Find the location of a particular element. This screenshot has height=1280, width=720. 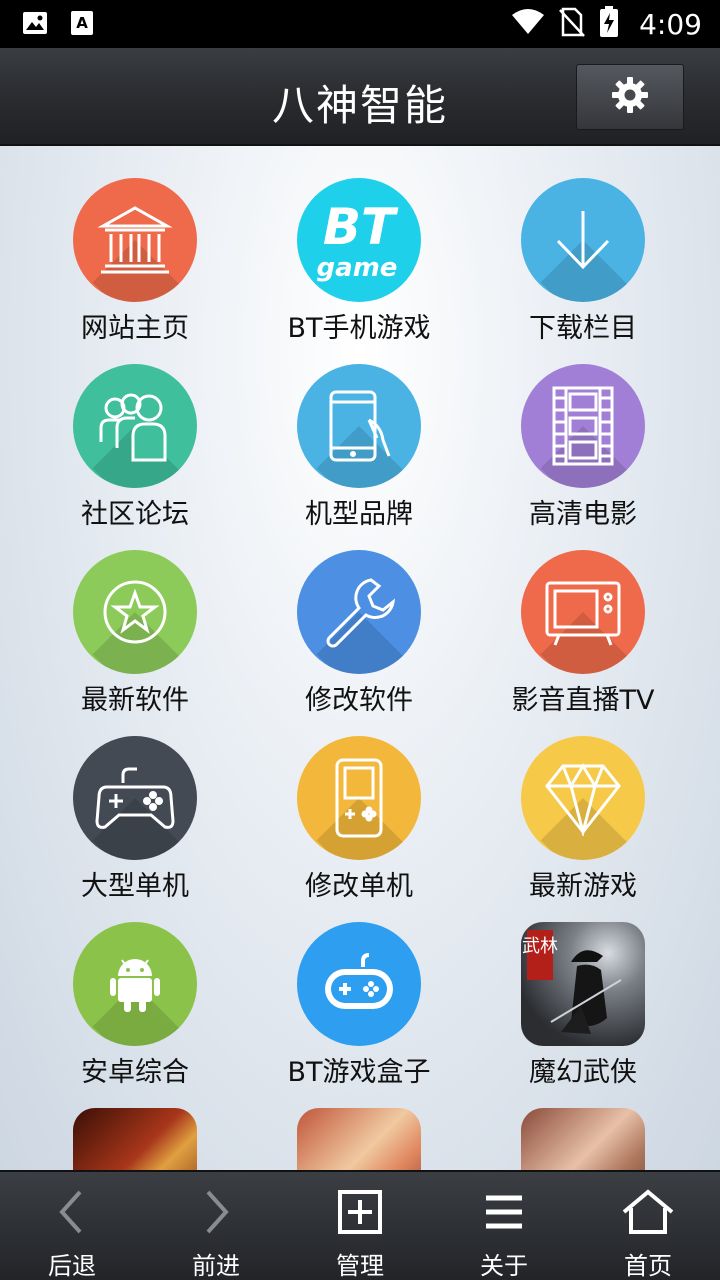

tile-fantasy-wuxia: 武林 魔幻武侠 is located at coordinates (583, 1015).